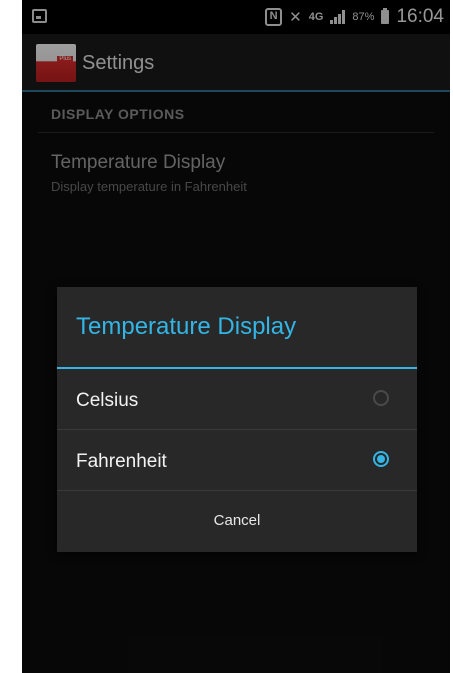 The height and width of the screenshot is (673, 453). Describe the element at coordinates (381, 459) in the screenshot. I see `radio-checked-icon` at that location.